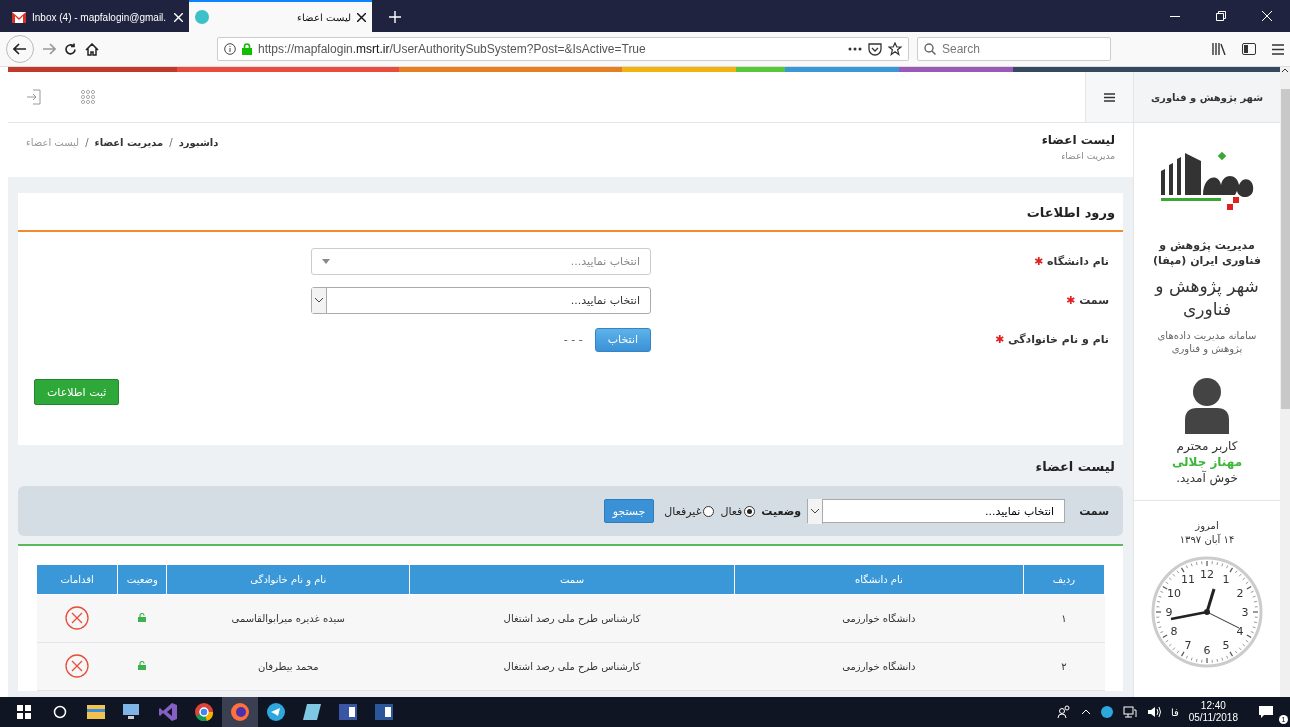  Describe the element at coordinates (1087, 300) in the screenshot. I see `field-label: سمت ✱` at that location.